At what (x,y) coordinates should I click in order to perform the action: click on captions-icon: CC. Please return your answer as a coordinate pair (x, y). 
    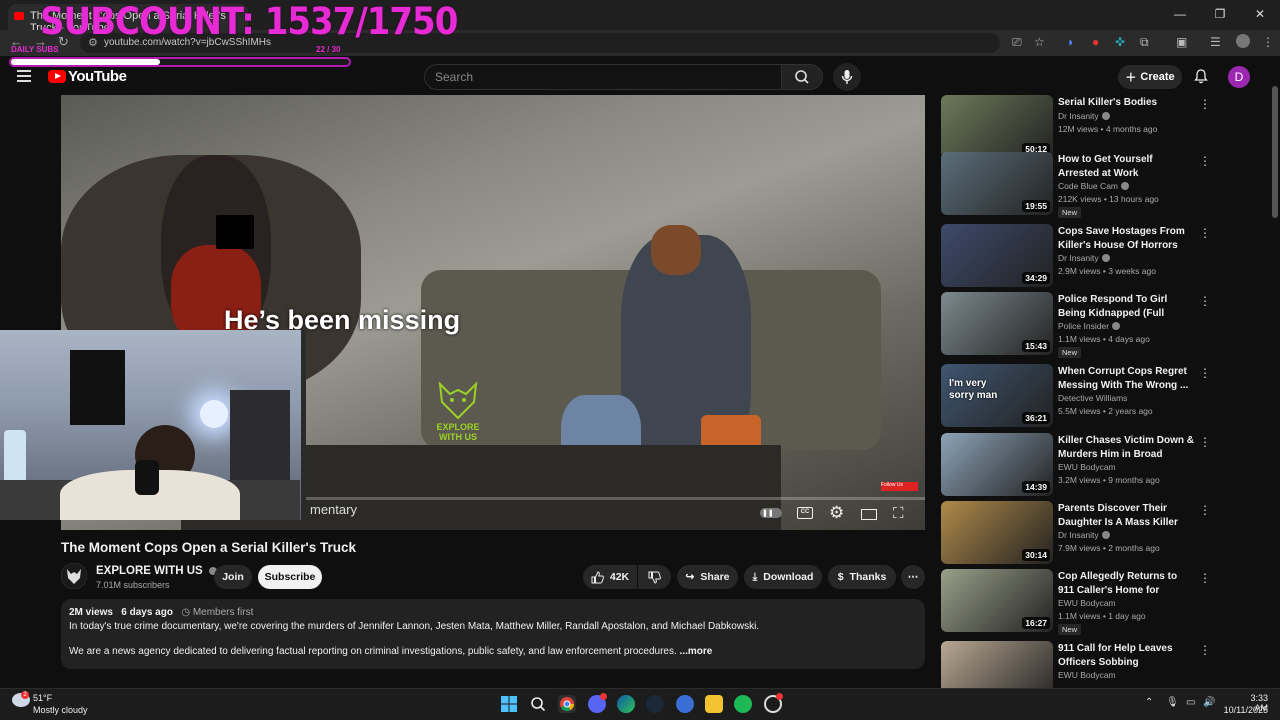
    Looking at the image, I should click on (805, 513).